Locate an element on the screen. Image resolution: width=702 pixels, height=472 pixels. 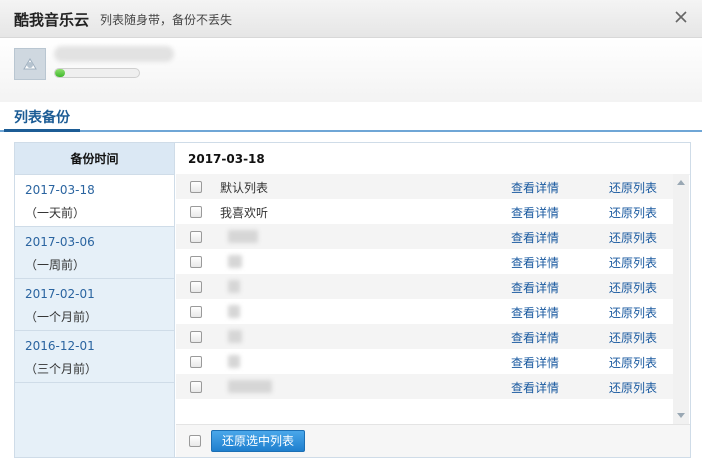
date-item-date: 2017-03-18 is located at coordinates (60, 190).